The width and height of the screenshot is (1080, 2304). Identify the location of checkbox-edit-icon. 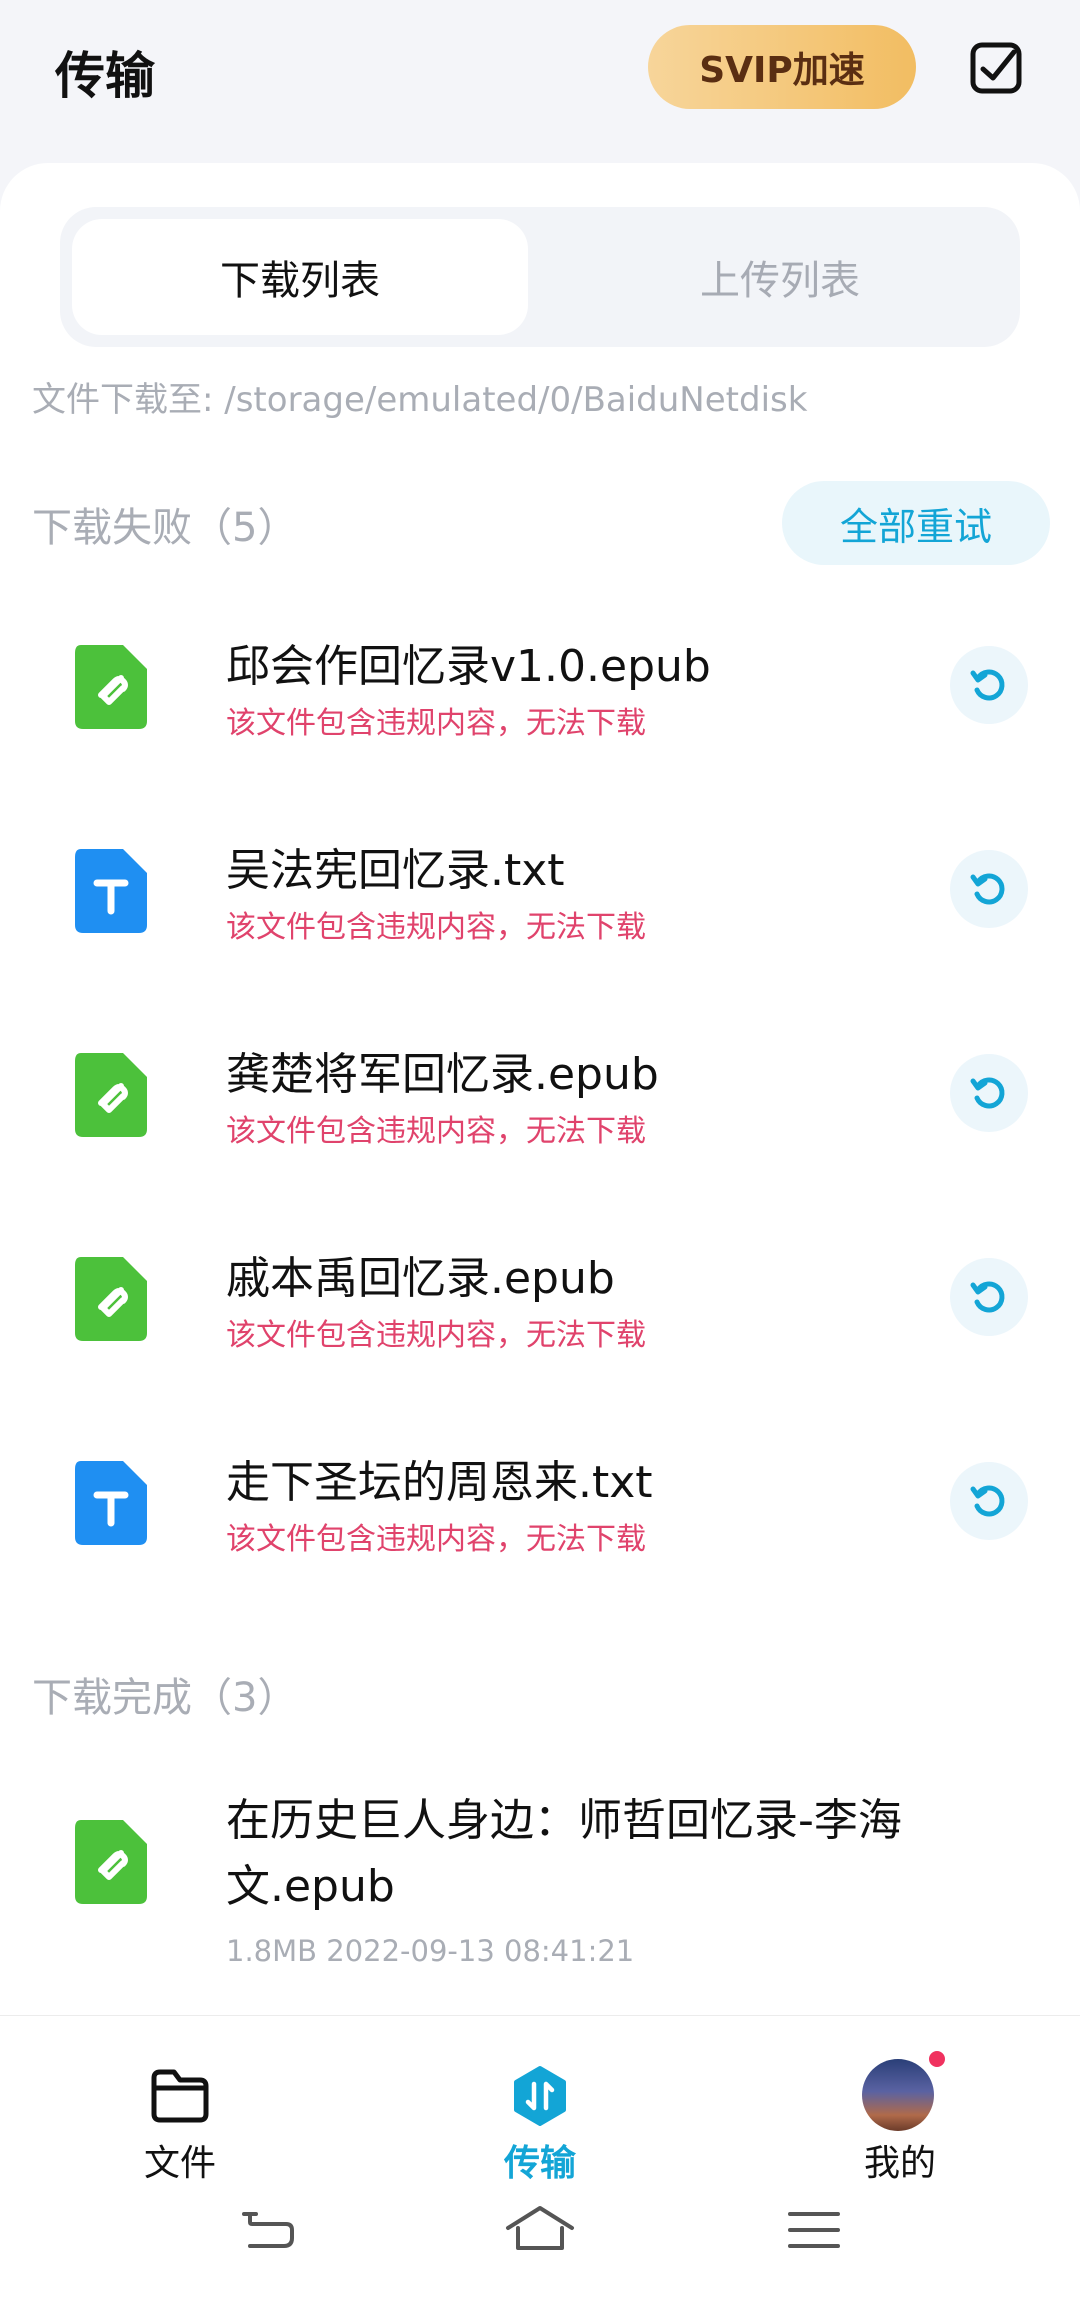
(996, 68).